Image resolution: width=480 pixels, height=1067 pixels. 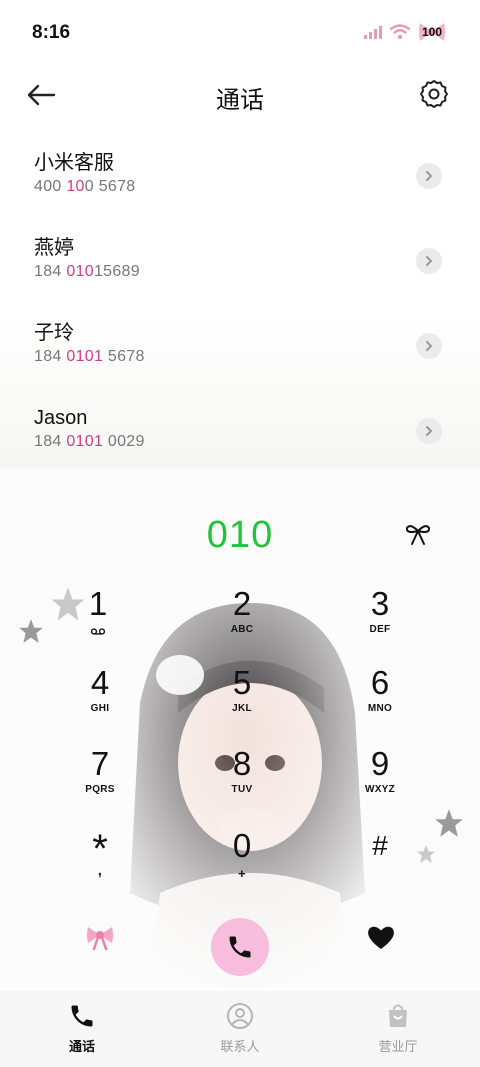 I want to click on list-item: 小米客服 400 100 5678, so click(x=240, y=170).